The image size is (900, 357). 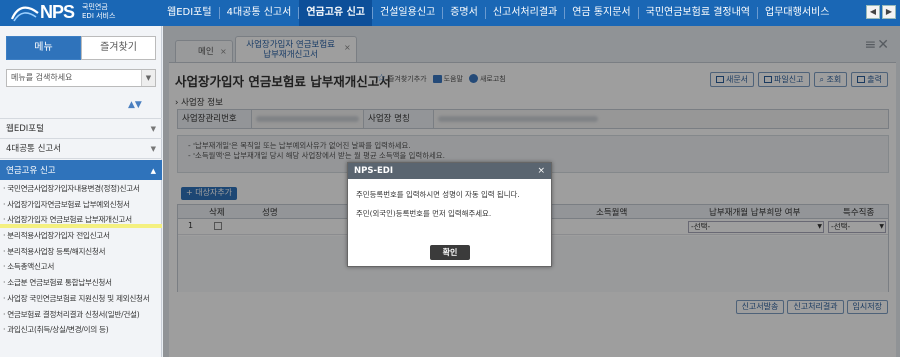 I want to click on sidebar-section-4-common: 4대공통 신고서 ▼, so click(x=81, y=148).